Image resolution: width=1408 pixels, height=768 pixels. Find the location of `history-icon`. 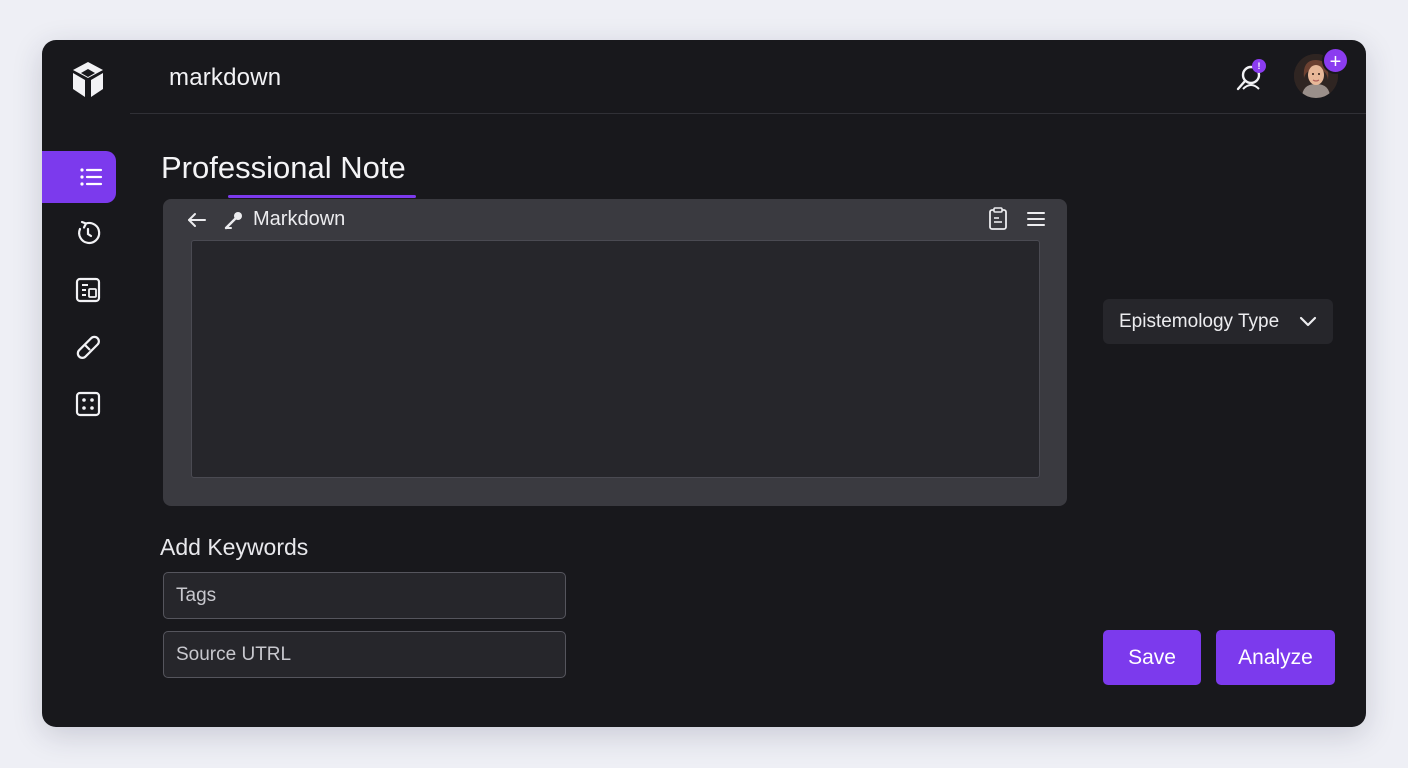

history-icon is located at coordinates (89, 232).